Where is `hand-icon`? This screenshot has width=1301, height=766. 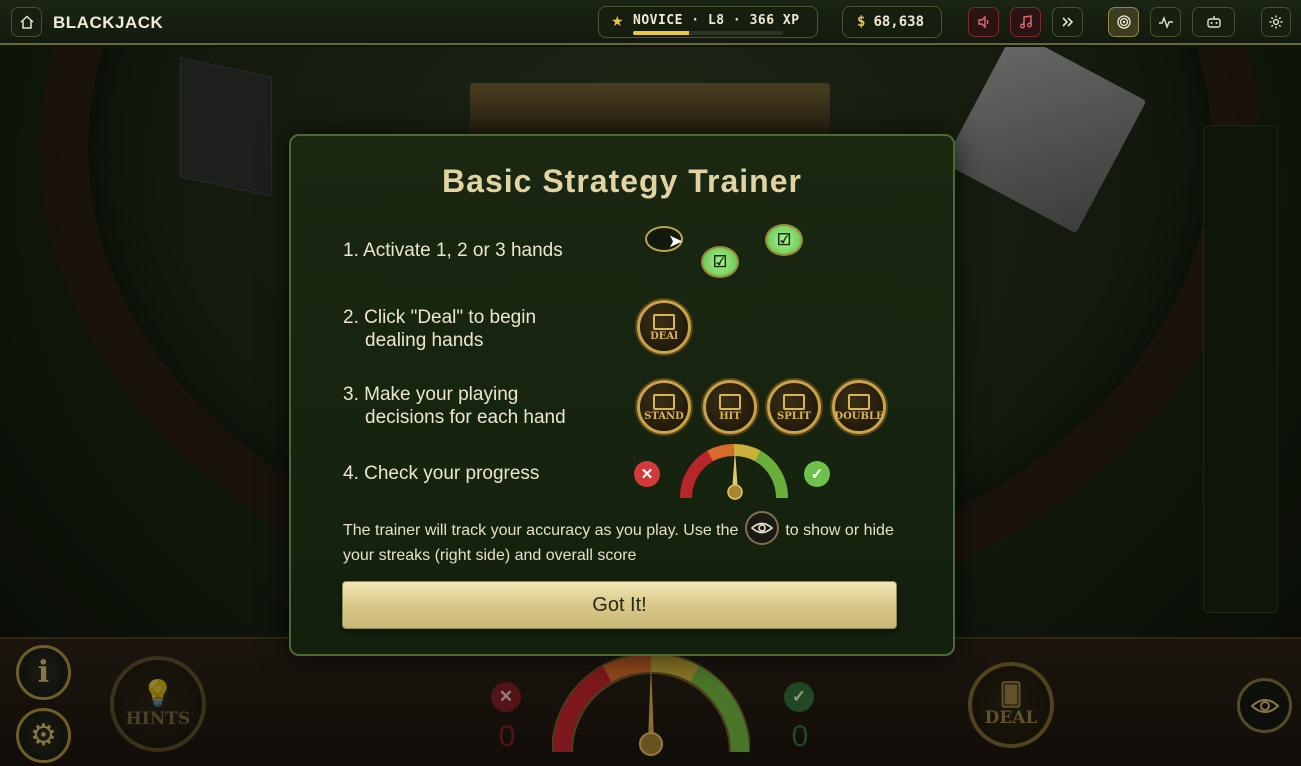 hand-icon is located at coordinates (664, 402).